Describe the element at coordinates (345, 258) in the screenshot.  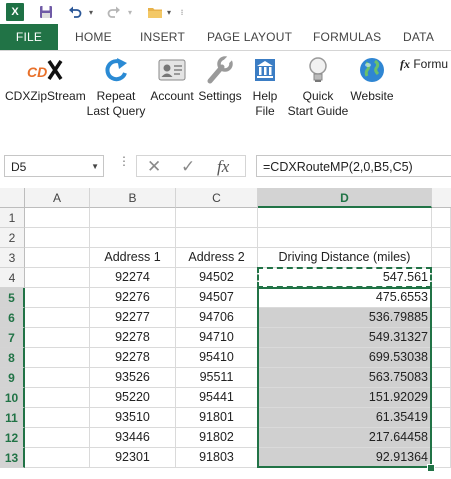
I see `cell-d3: Driving Distance (miles)` at that location.